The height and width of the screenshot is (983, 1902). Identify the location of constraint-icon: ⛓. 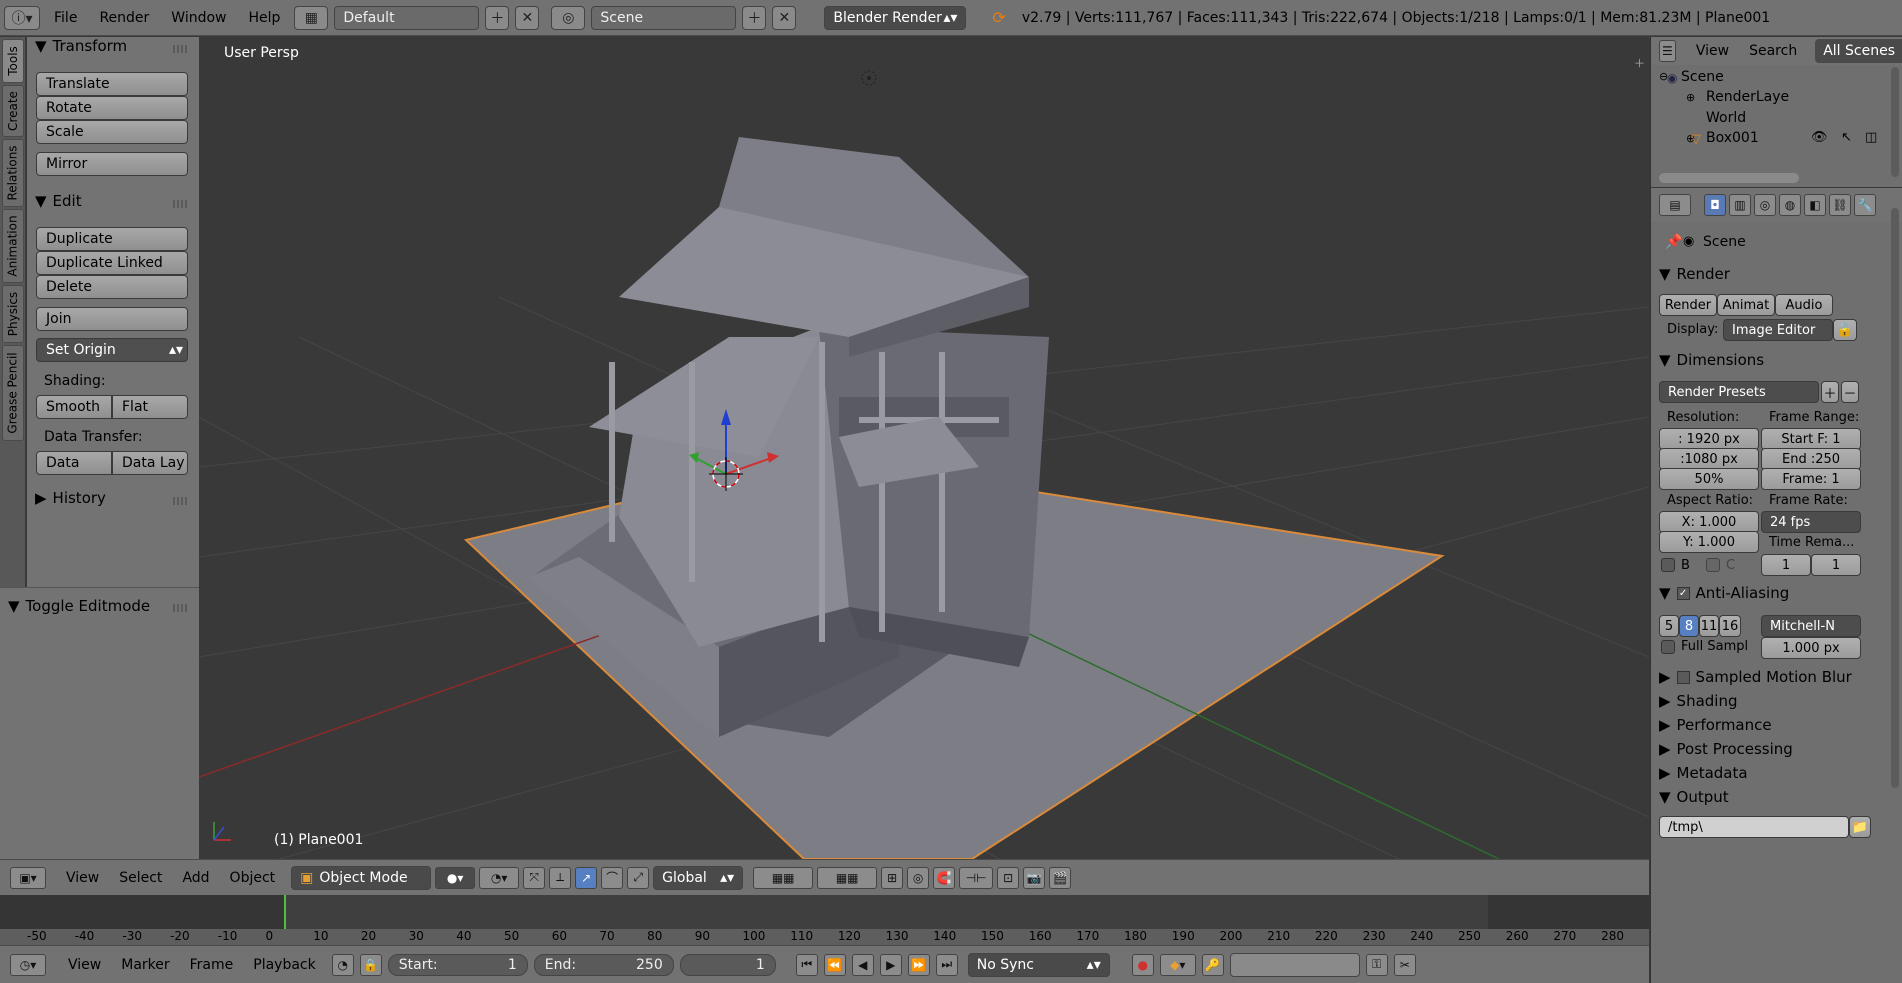
(1840, 205).